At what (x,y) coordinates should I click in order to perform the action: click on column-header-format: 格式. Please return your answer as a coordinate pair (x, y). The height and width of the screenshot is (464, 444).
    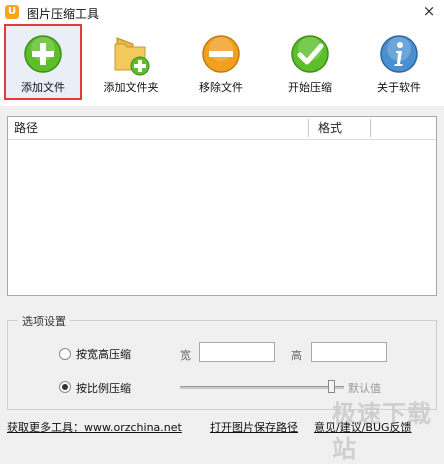
    Looking at the image, I should click on (340, 128).